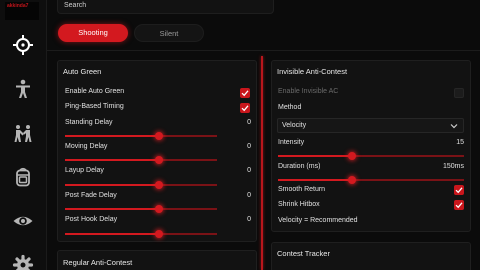  What do you see at coordinates (299, 166) in the screenshot?
I see `duration-label: Duration (ms)` at bounding box center [299, 166].